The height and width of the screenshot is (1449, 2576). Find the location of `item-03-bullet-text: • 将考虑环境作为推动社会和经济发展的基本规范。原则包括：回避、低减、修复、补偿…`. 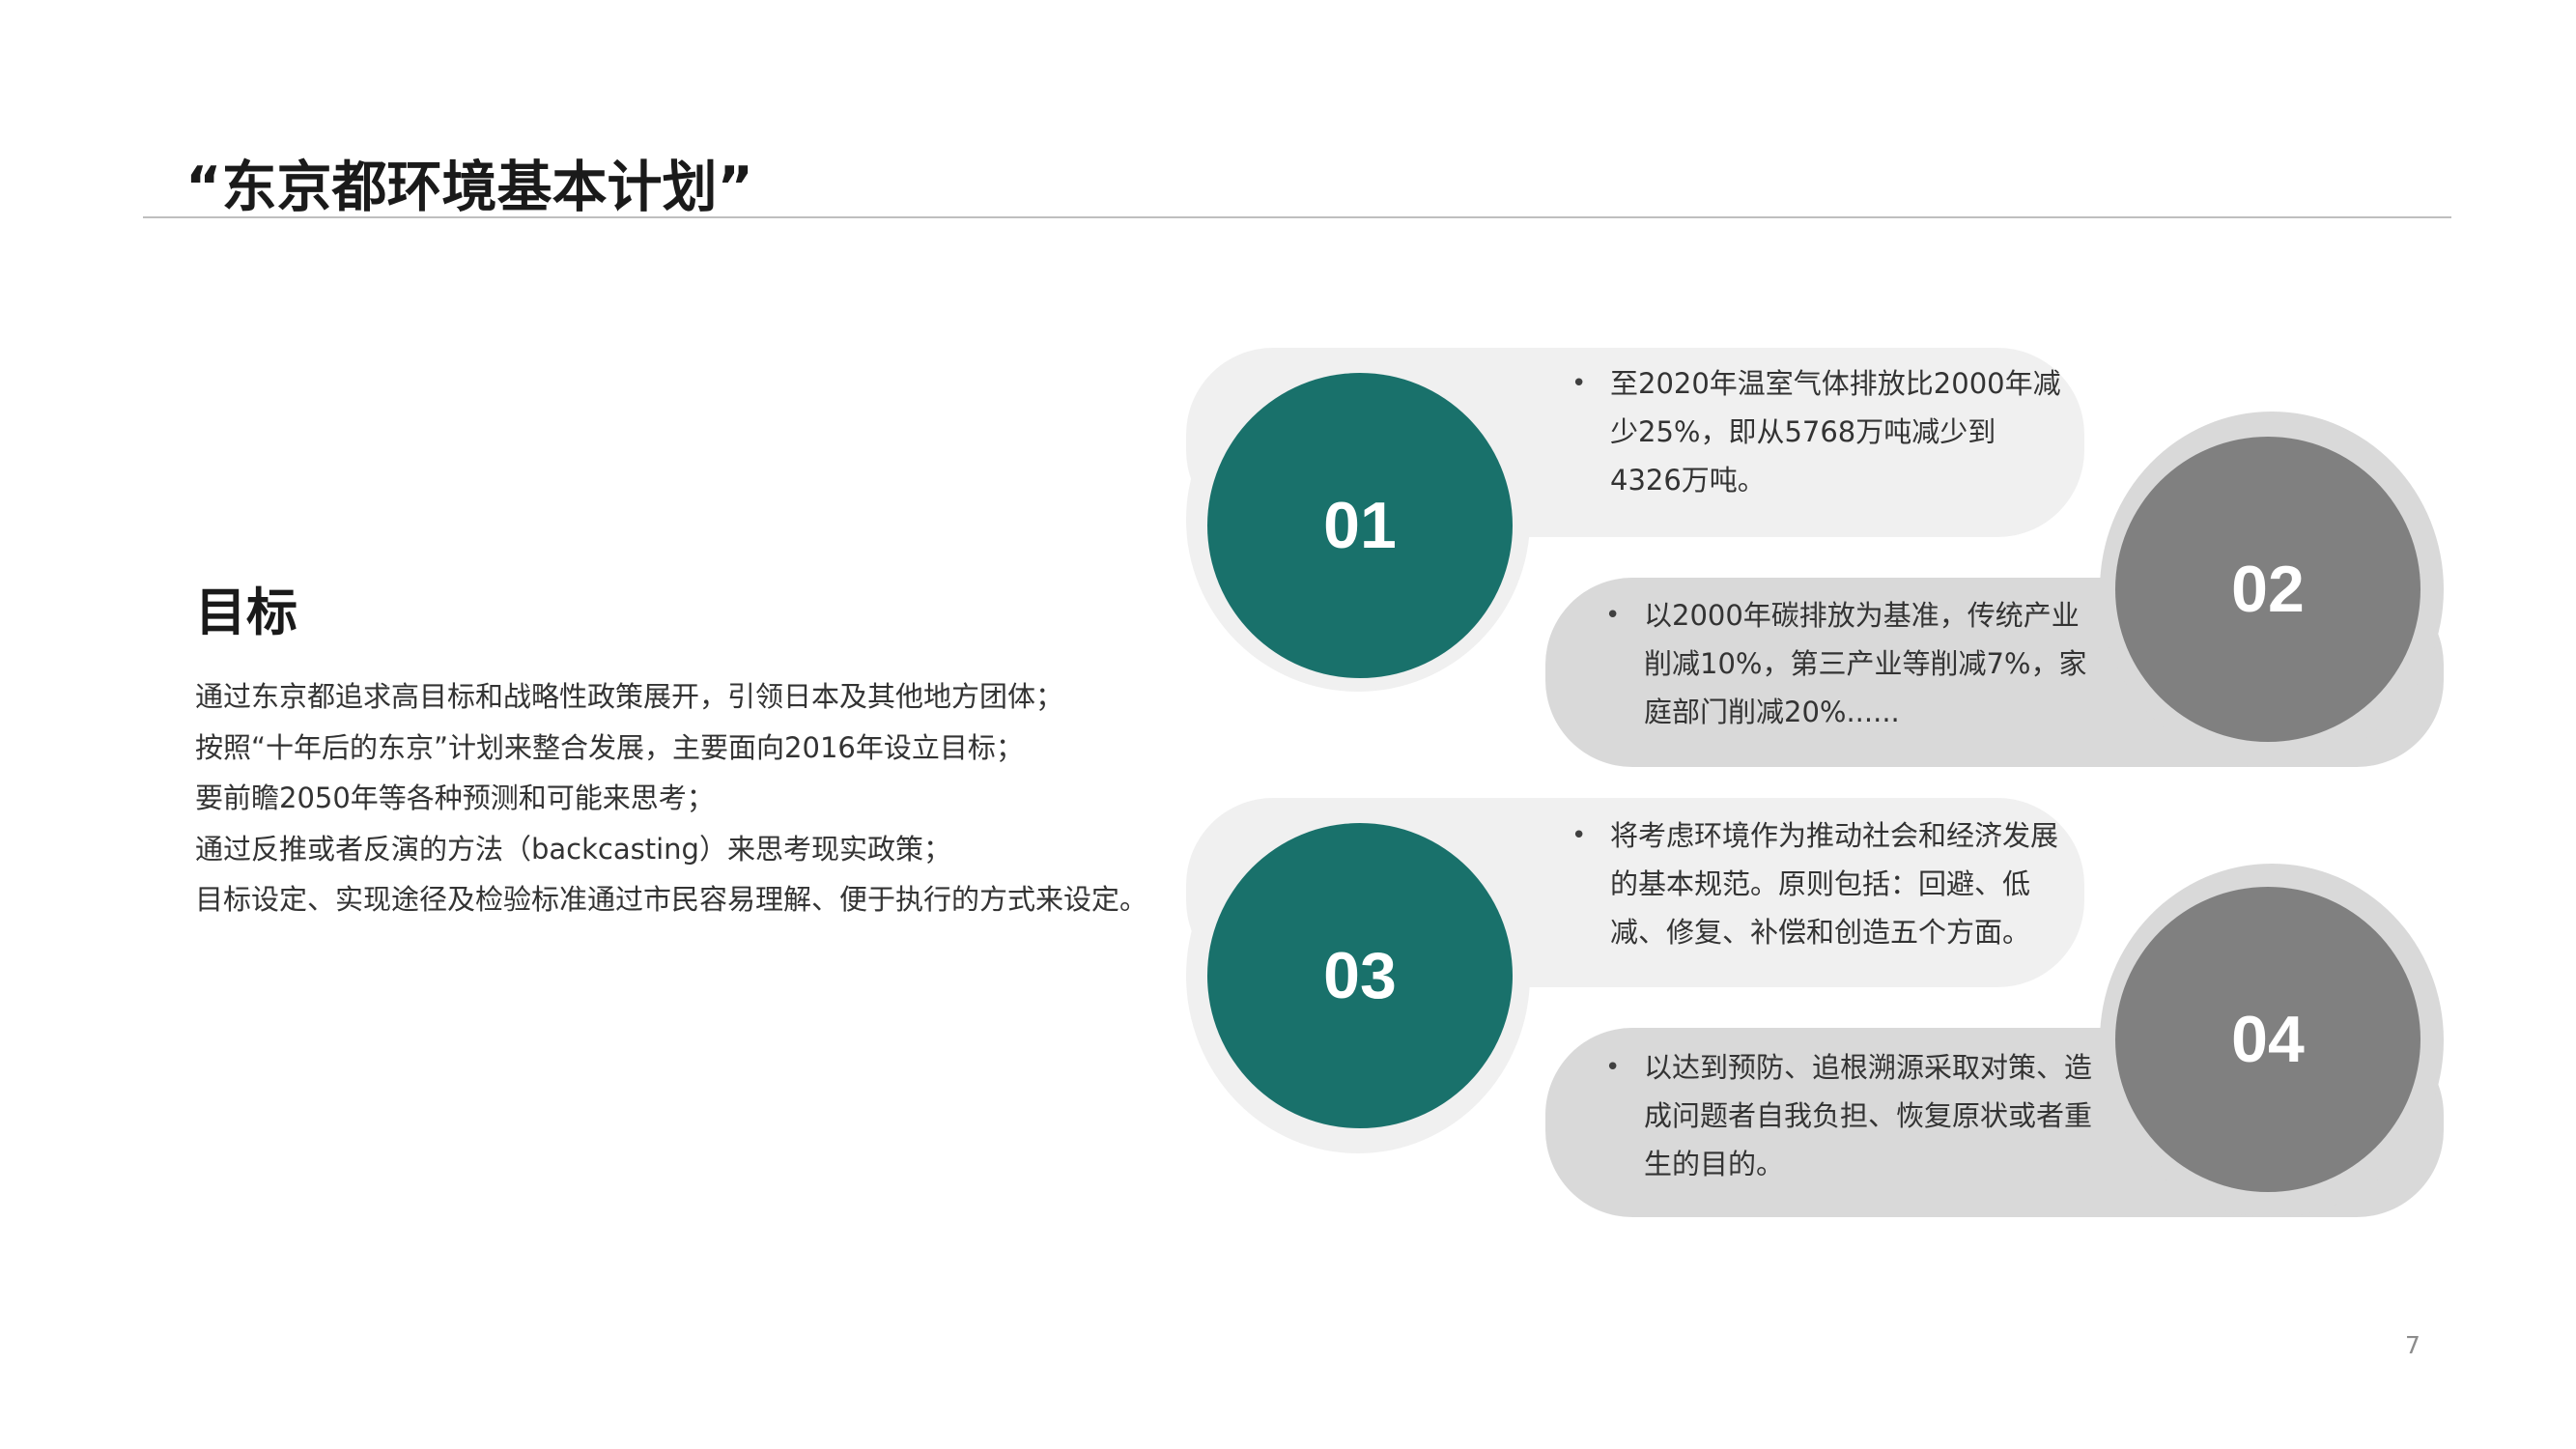

item-03-bullet-text: • 将考虑环境作为推动社会和经济发展的基本规范。原则包括：回避、低减、修复、补偿… is located at coordinates (1817, 883).